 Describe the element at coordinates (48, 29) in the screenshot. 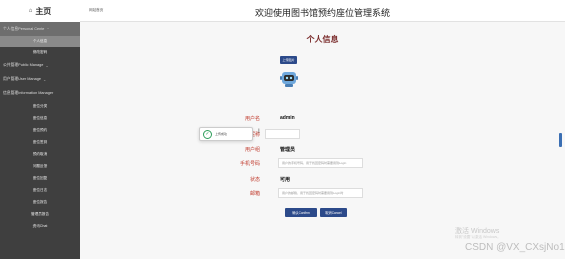

I see `chevron-up-icon: ⌃` at that location.